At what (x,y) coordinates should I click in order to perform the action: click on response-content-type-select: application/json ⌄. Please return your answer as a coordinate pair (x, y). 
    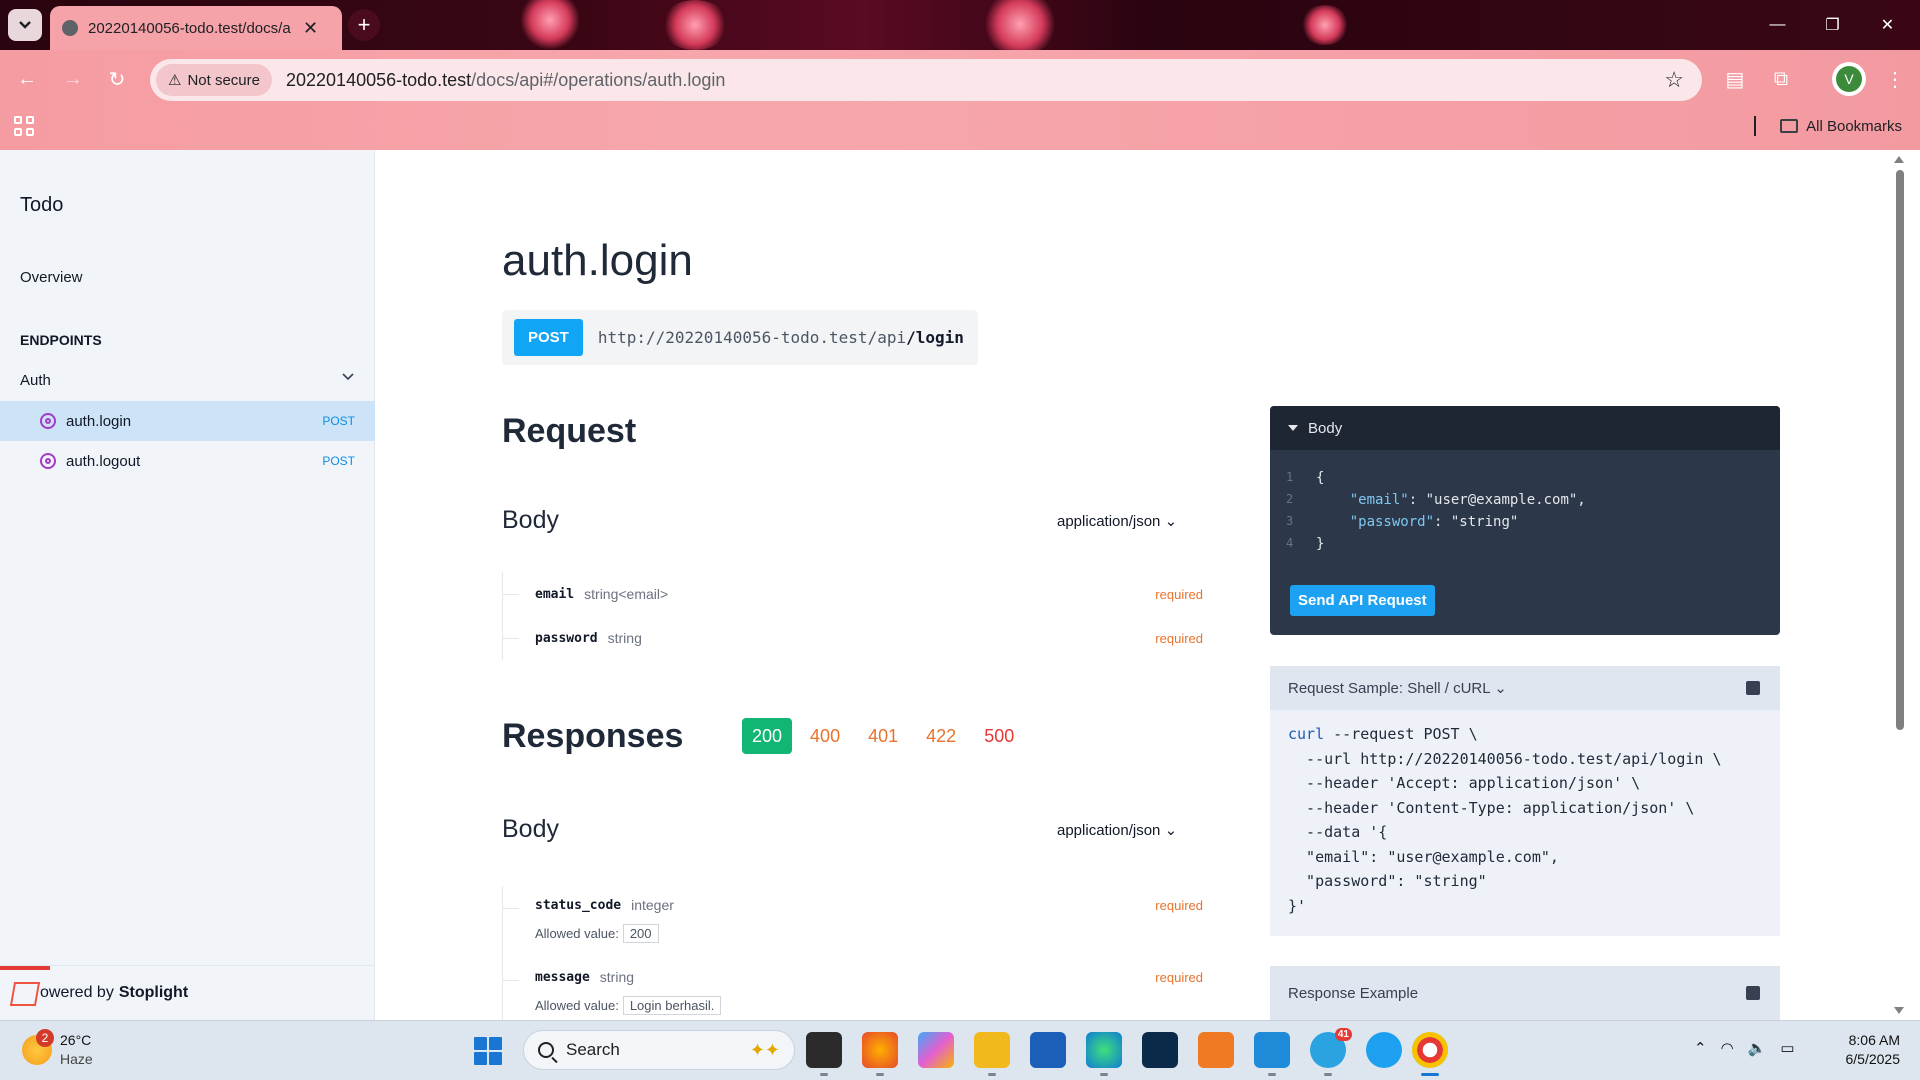
    Looking at the image, I should click on (1117, 830).